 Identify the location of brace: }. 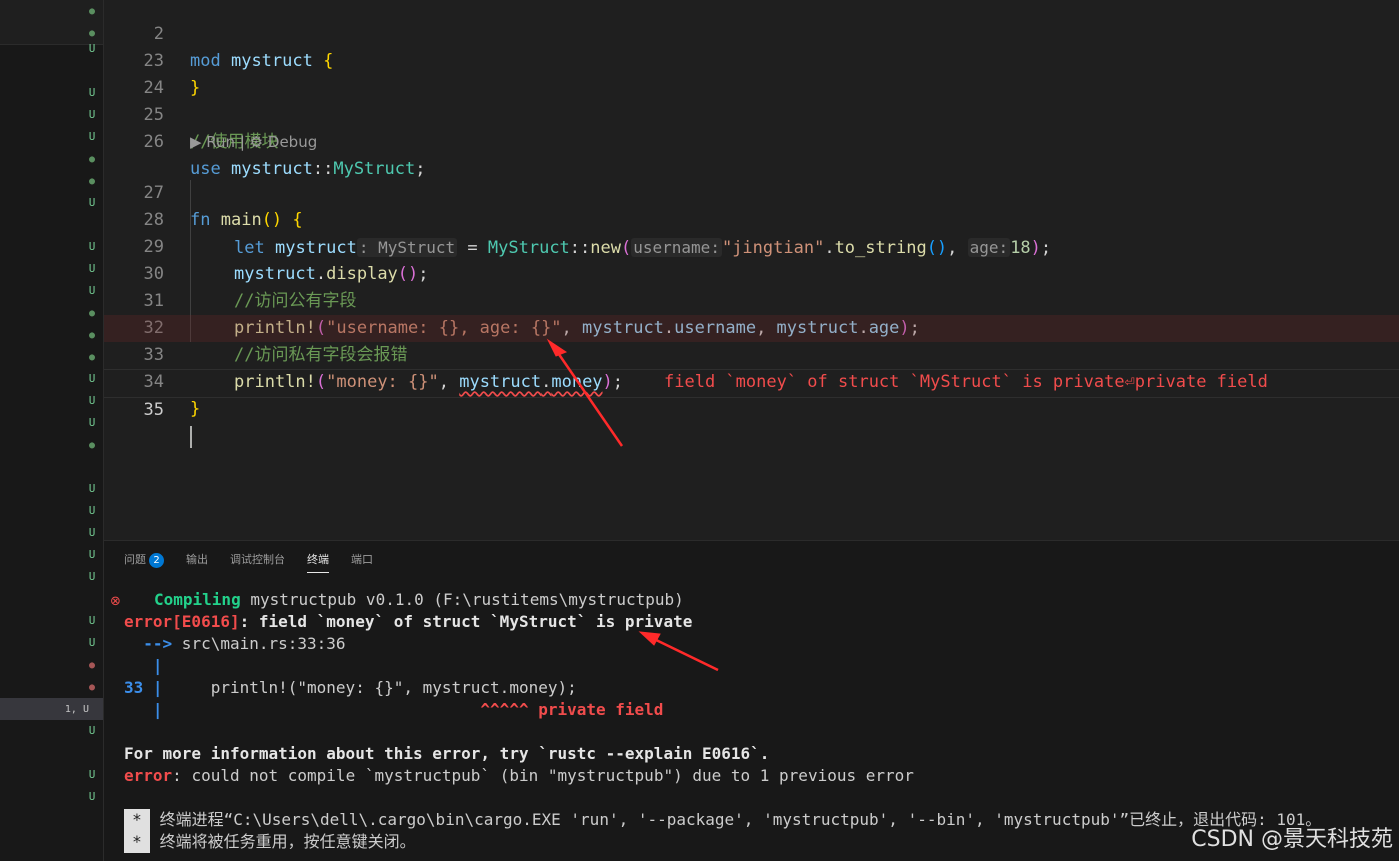
(195, 409).